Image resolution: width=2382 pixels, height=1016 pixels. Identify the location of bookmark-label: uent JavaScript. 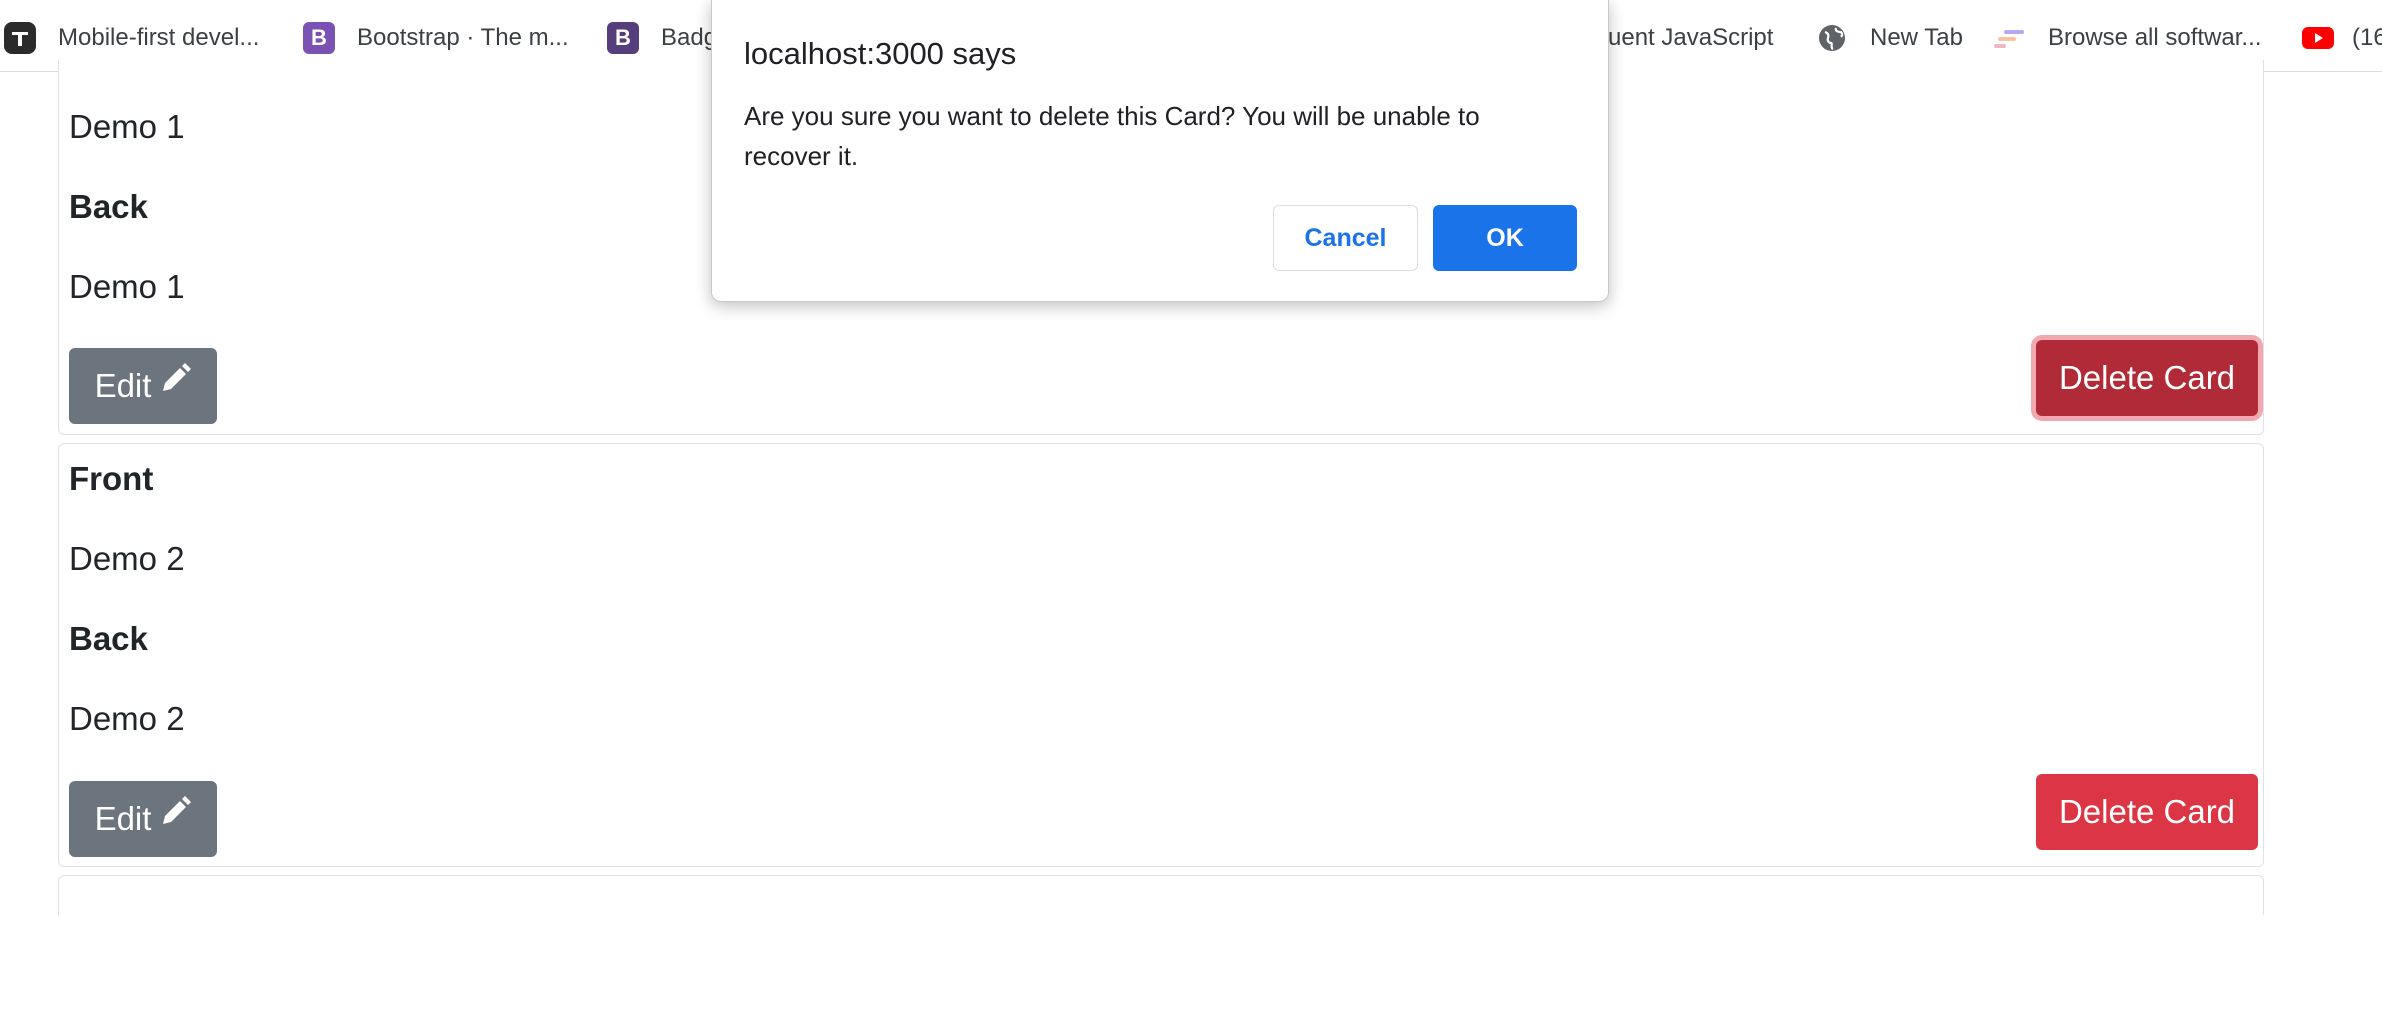
(1691, 37).